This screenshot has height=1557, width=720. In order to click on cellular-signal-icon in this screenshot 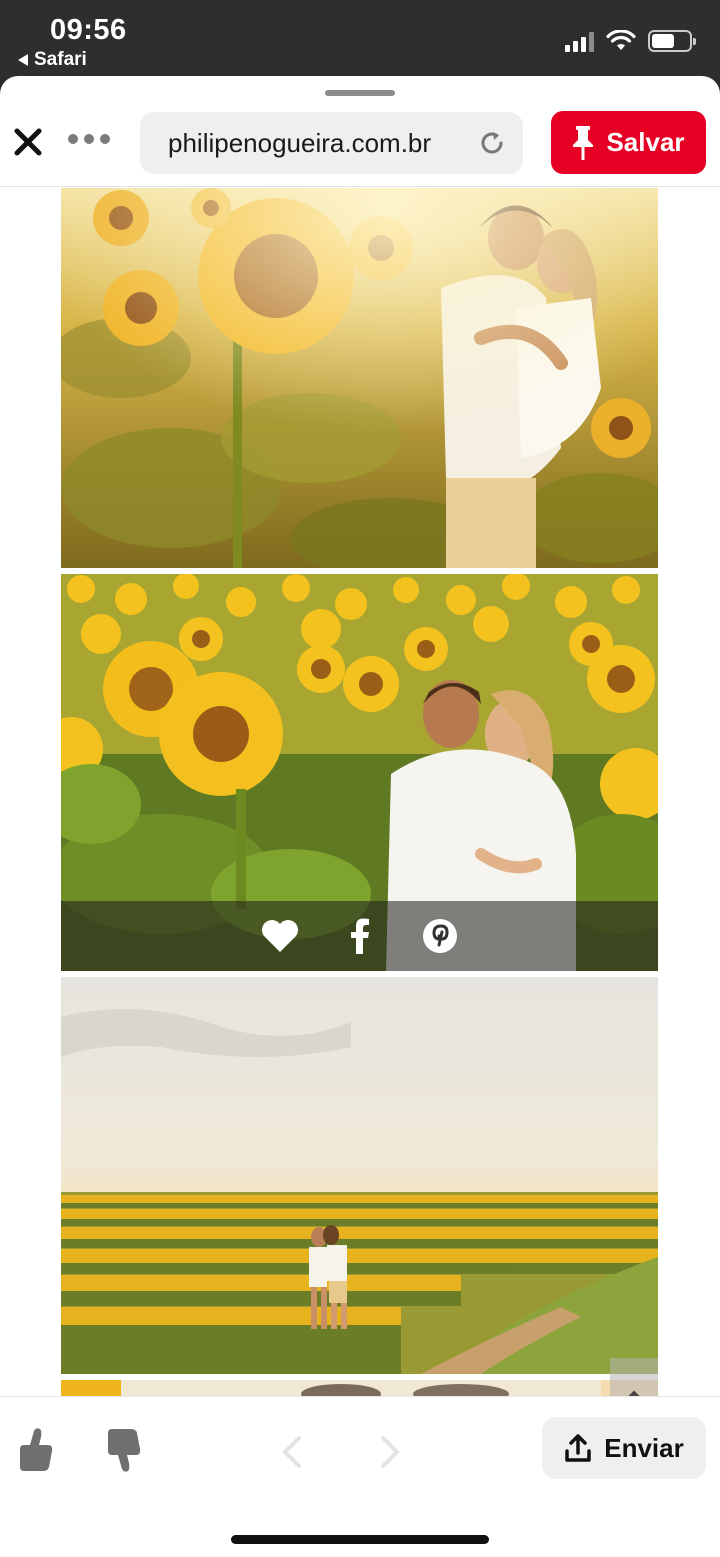, I will do `click(579, 41)`.